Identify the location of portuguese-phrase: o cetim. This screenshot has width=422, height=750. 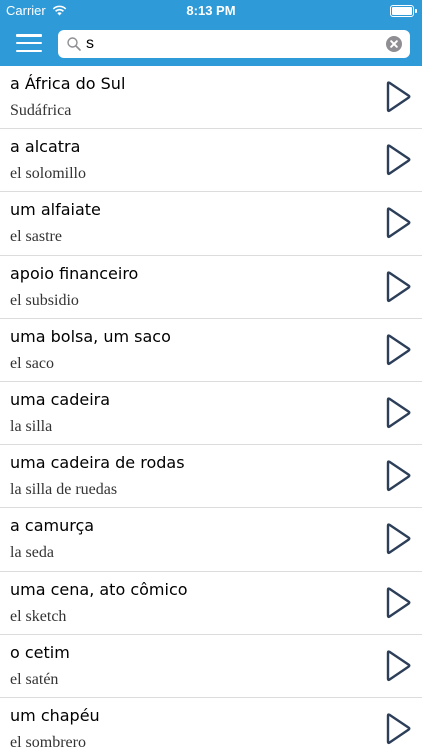
(40, 652).